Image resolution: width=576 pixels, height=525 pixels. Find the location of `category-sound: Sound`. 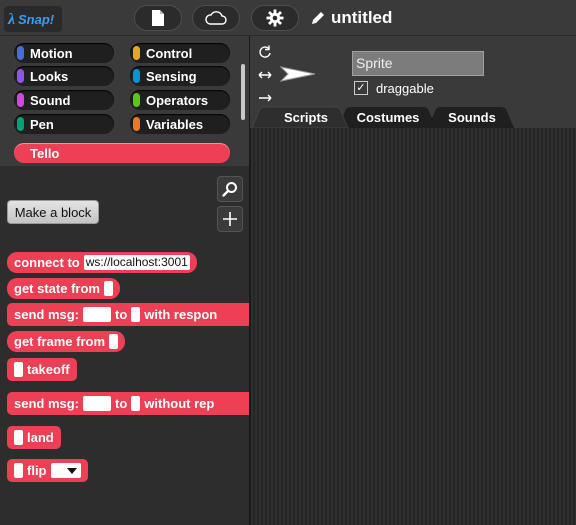

category-sound: Sound is located at coordinates (64, 100).